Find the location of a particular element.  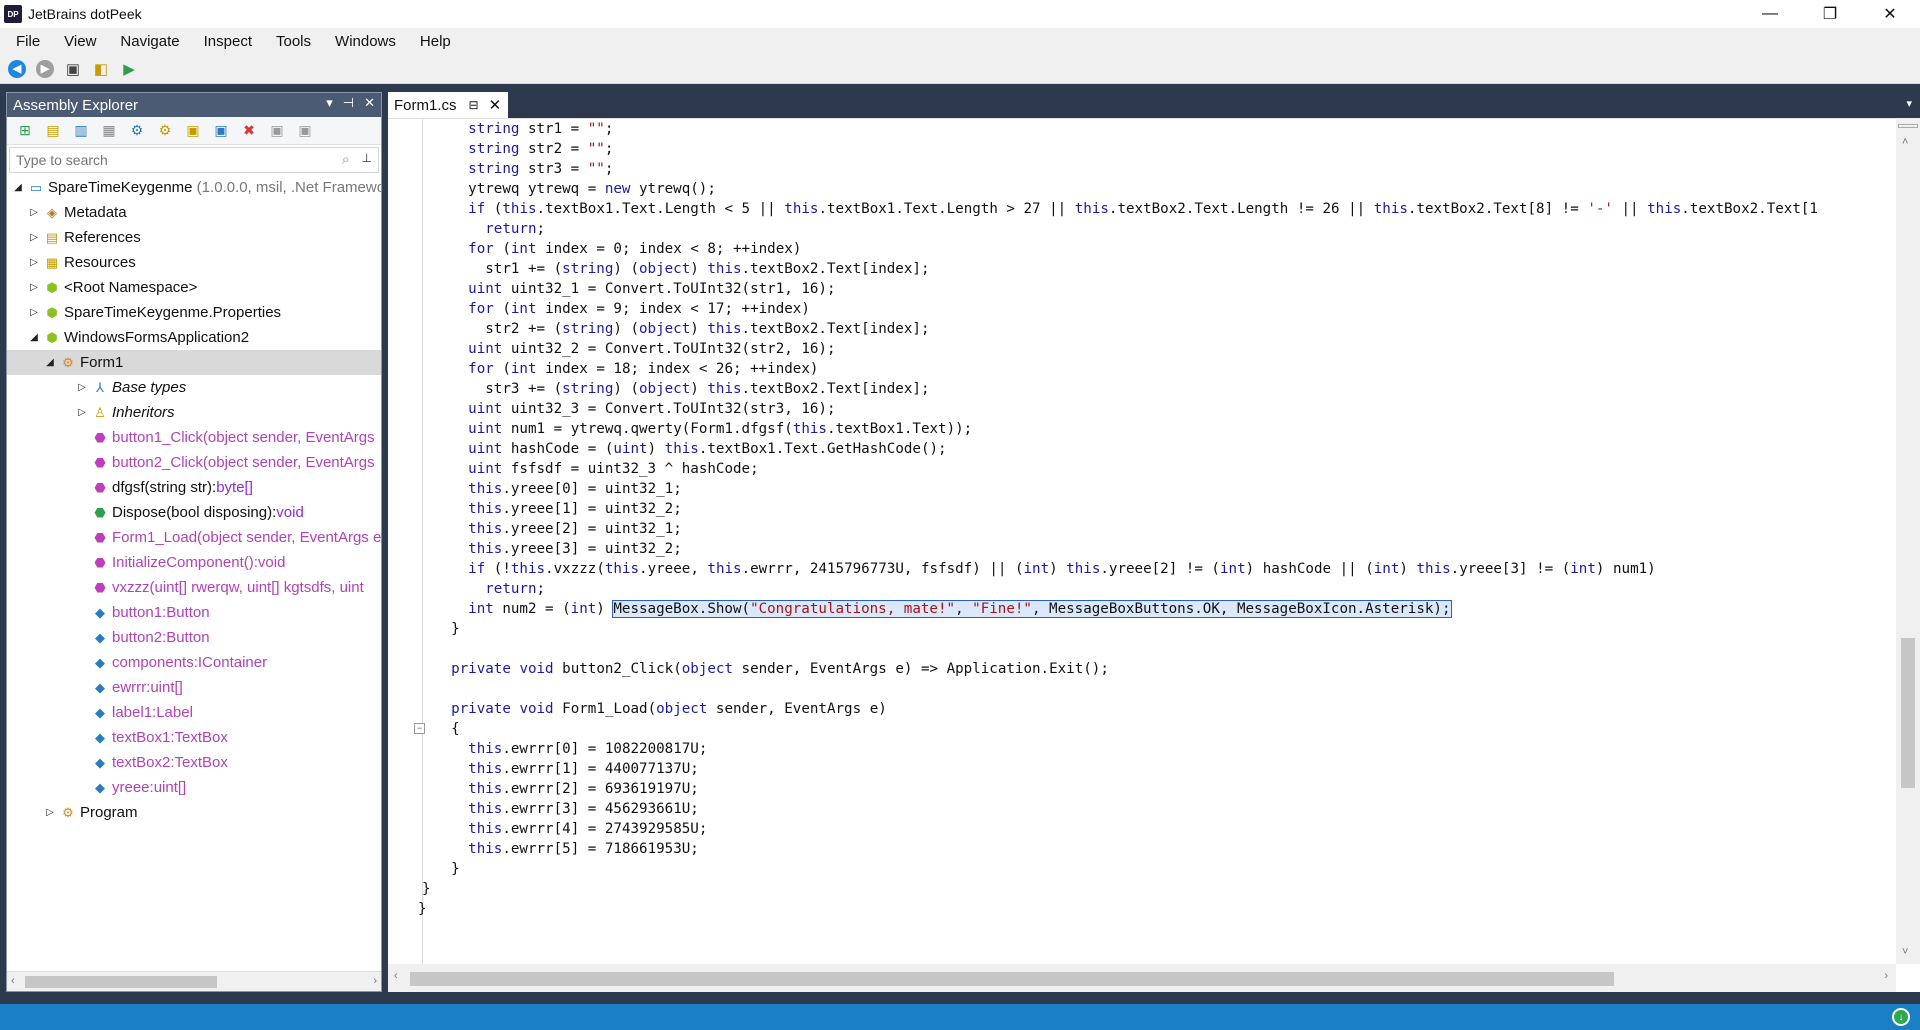

tree-node-references: ▷ ▤ References is located at coordinates (194, 237).